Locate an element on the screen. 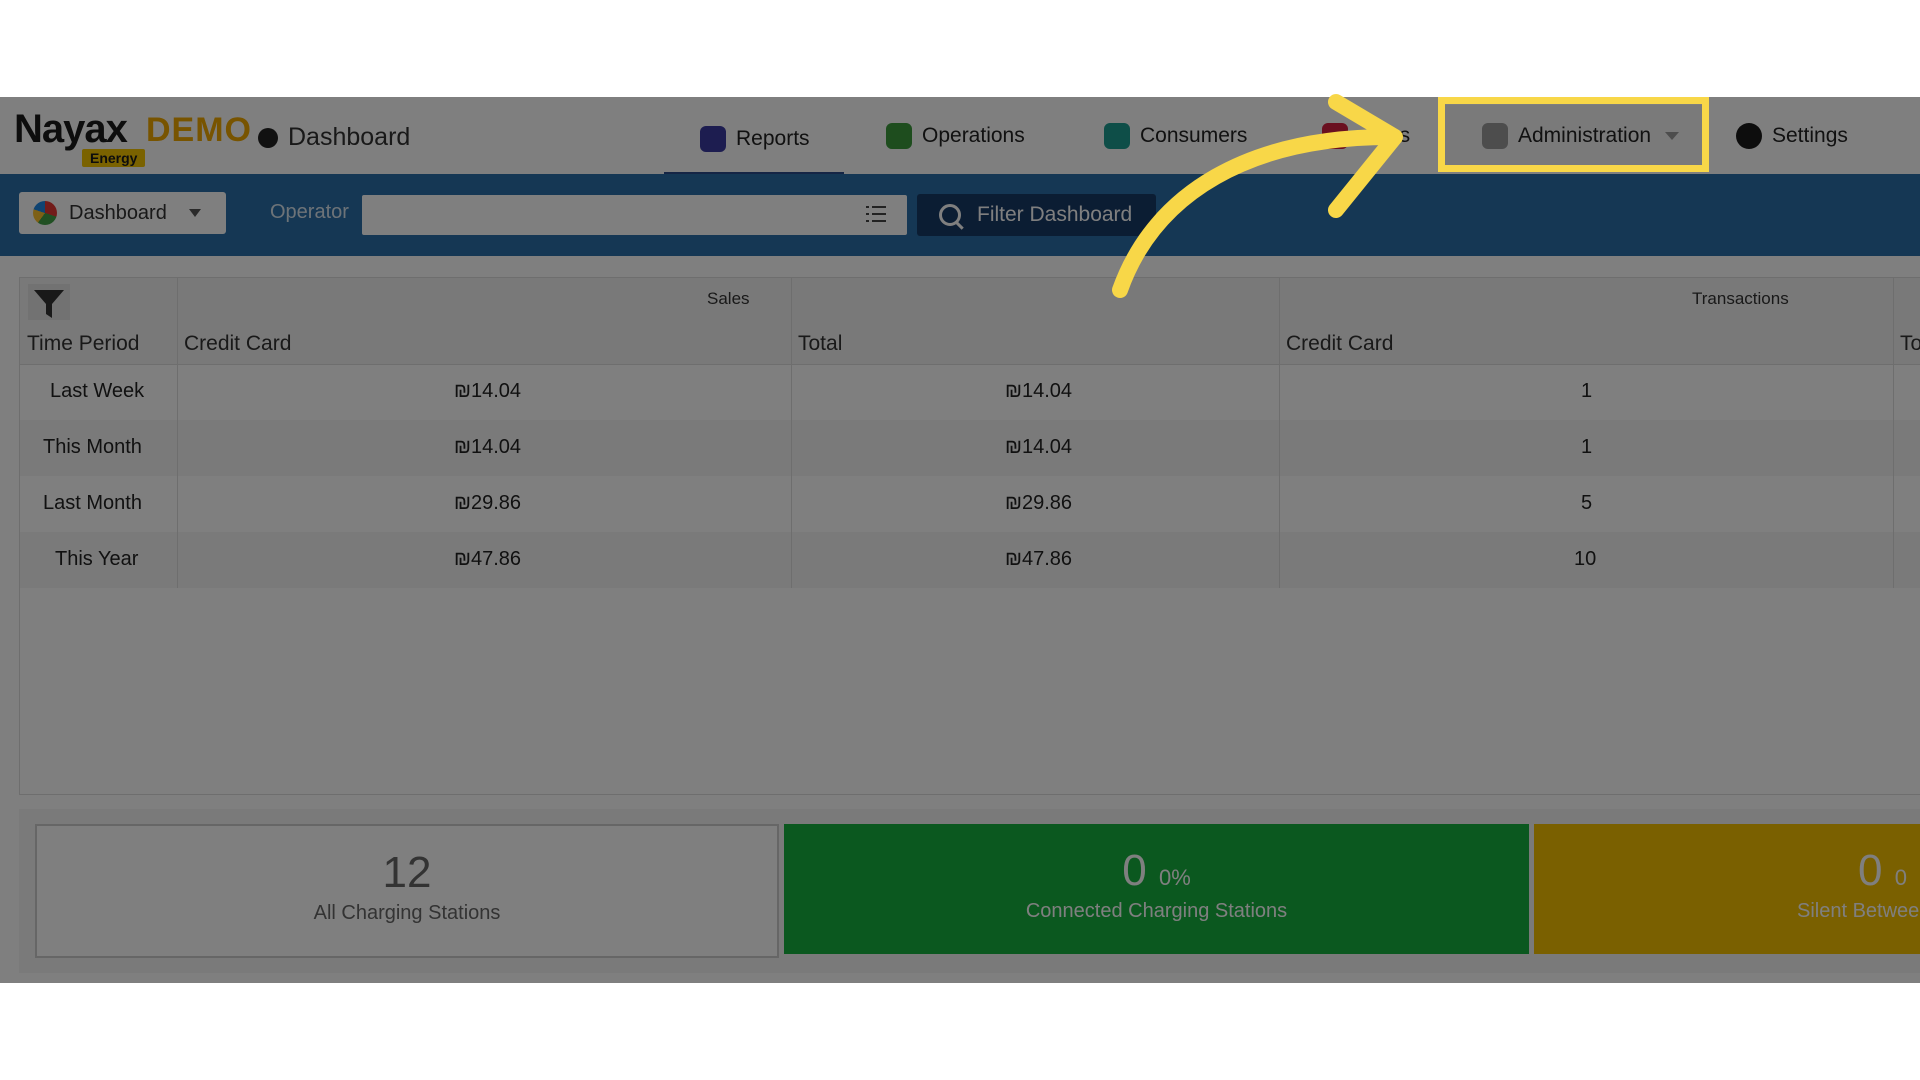  stat-card-silent-stations: 0 0 Silent Between is located at coordinates (1727, 889).